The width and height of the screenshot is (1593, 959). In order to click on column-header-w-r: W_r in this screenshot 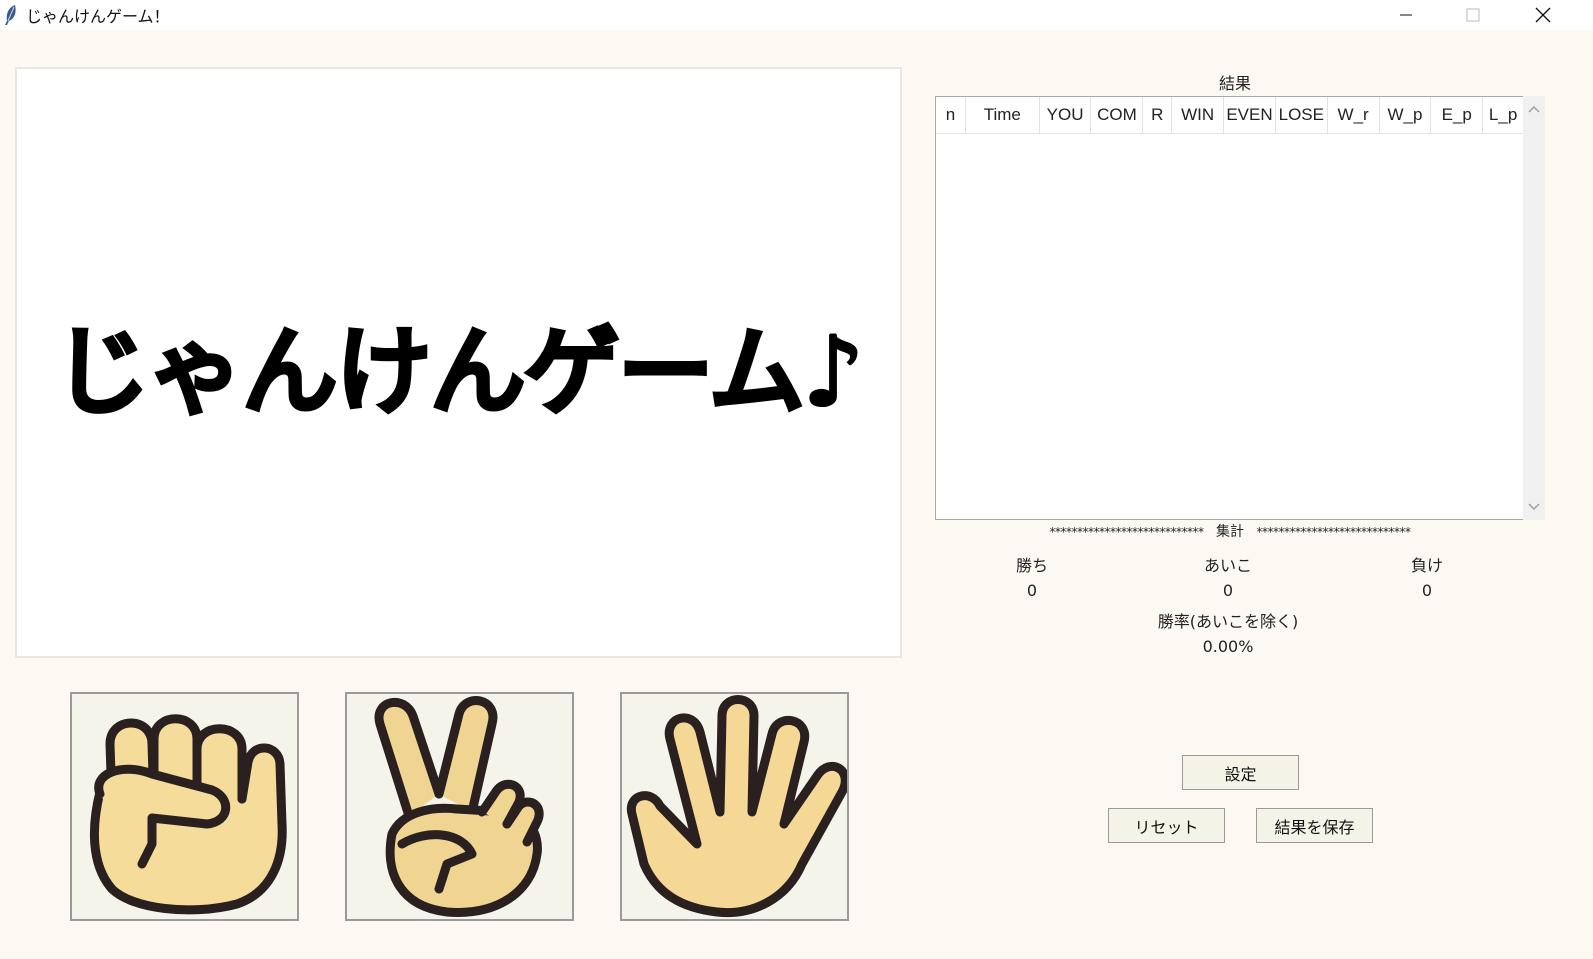, I will do `click(1354, 115)`.